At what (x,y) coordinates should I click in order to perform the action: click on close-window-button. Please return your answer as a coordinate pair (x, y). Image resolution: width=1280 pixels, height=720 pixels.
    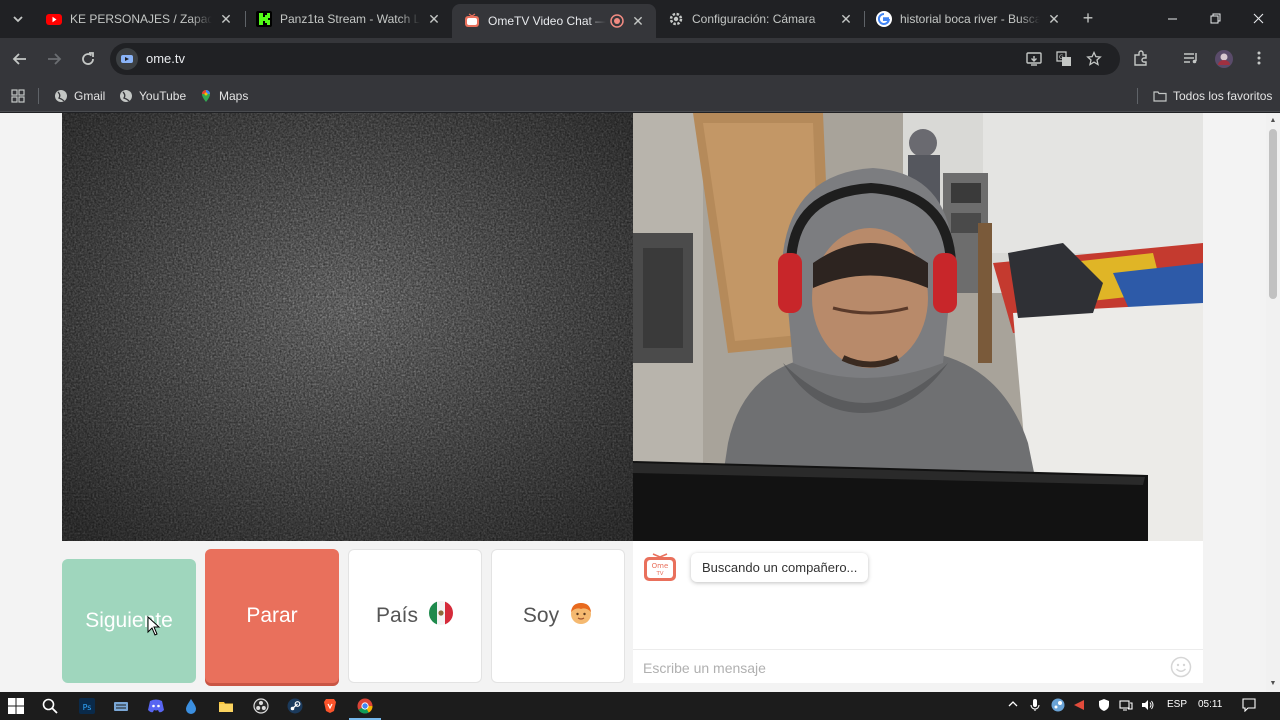
    Looking at the image, I should click on (1258, 18).